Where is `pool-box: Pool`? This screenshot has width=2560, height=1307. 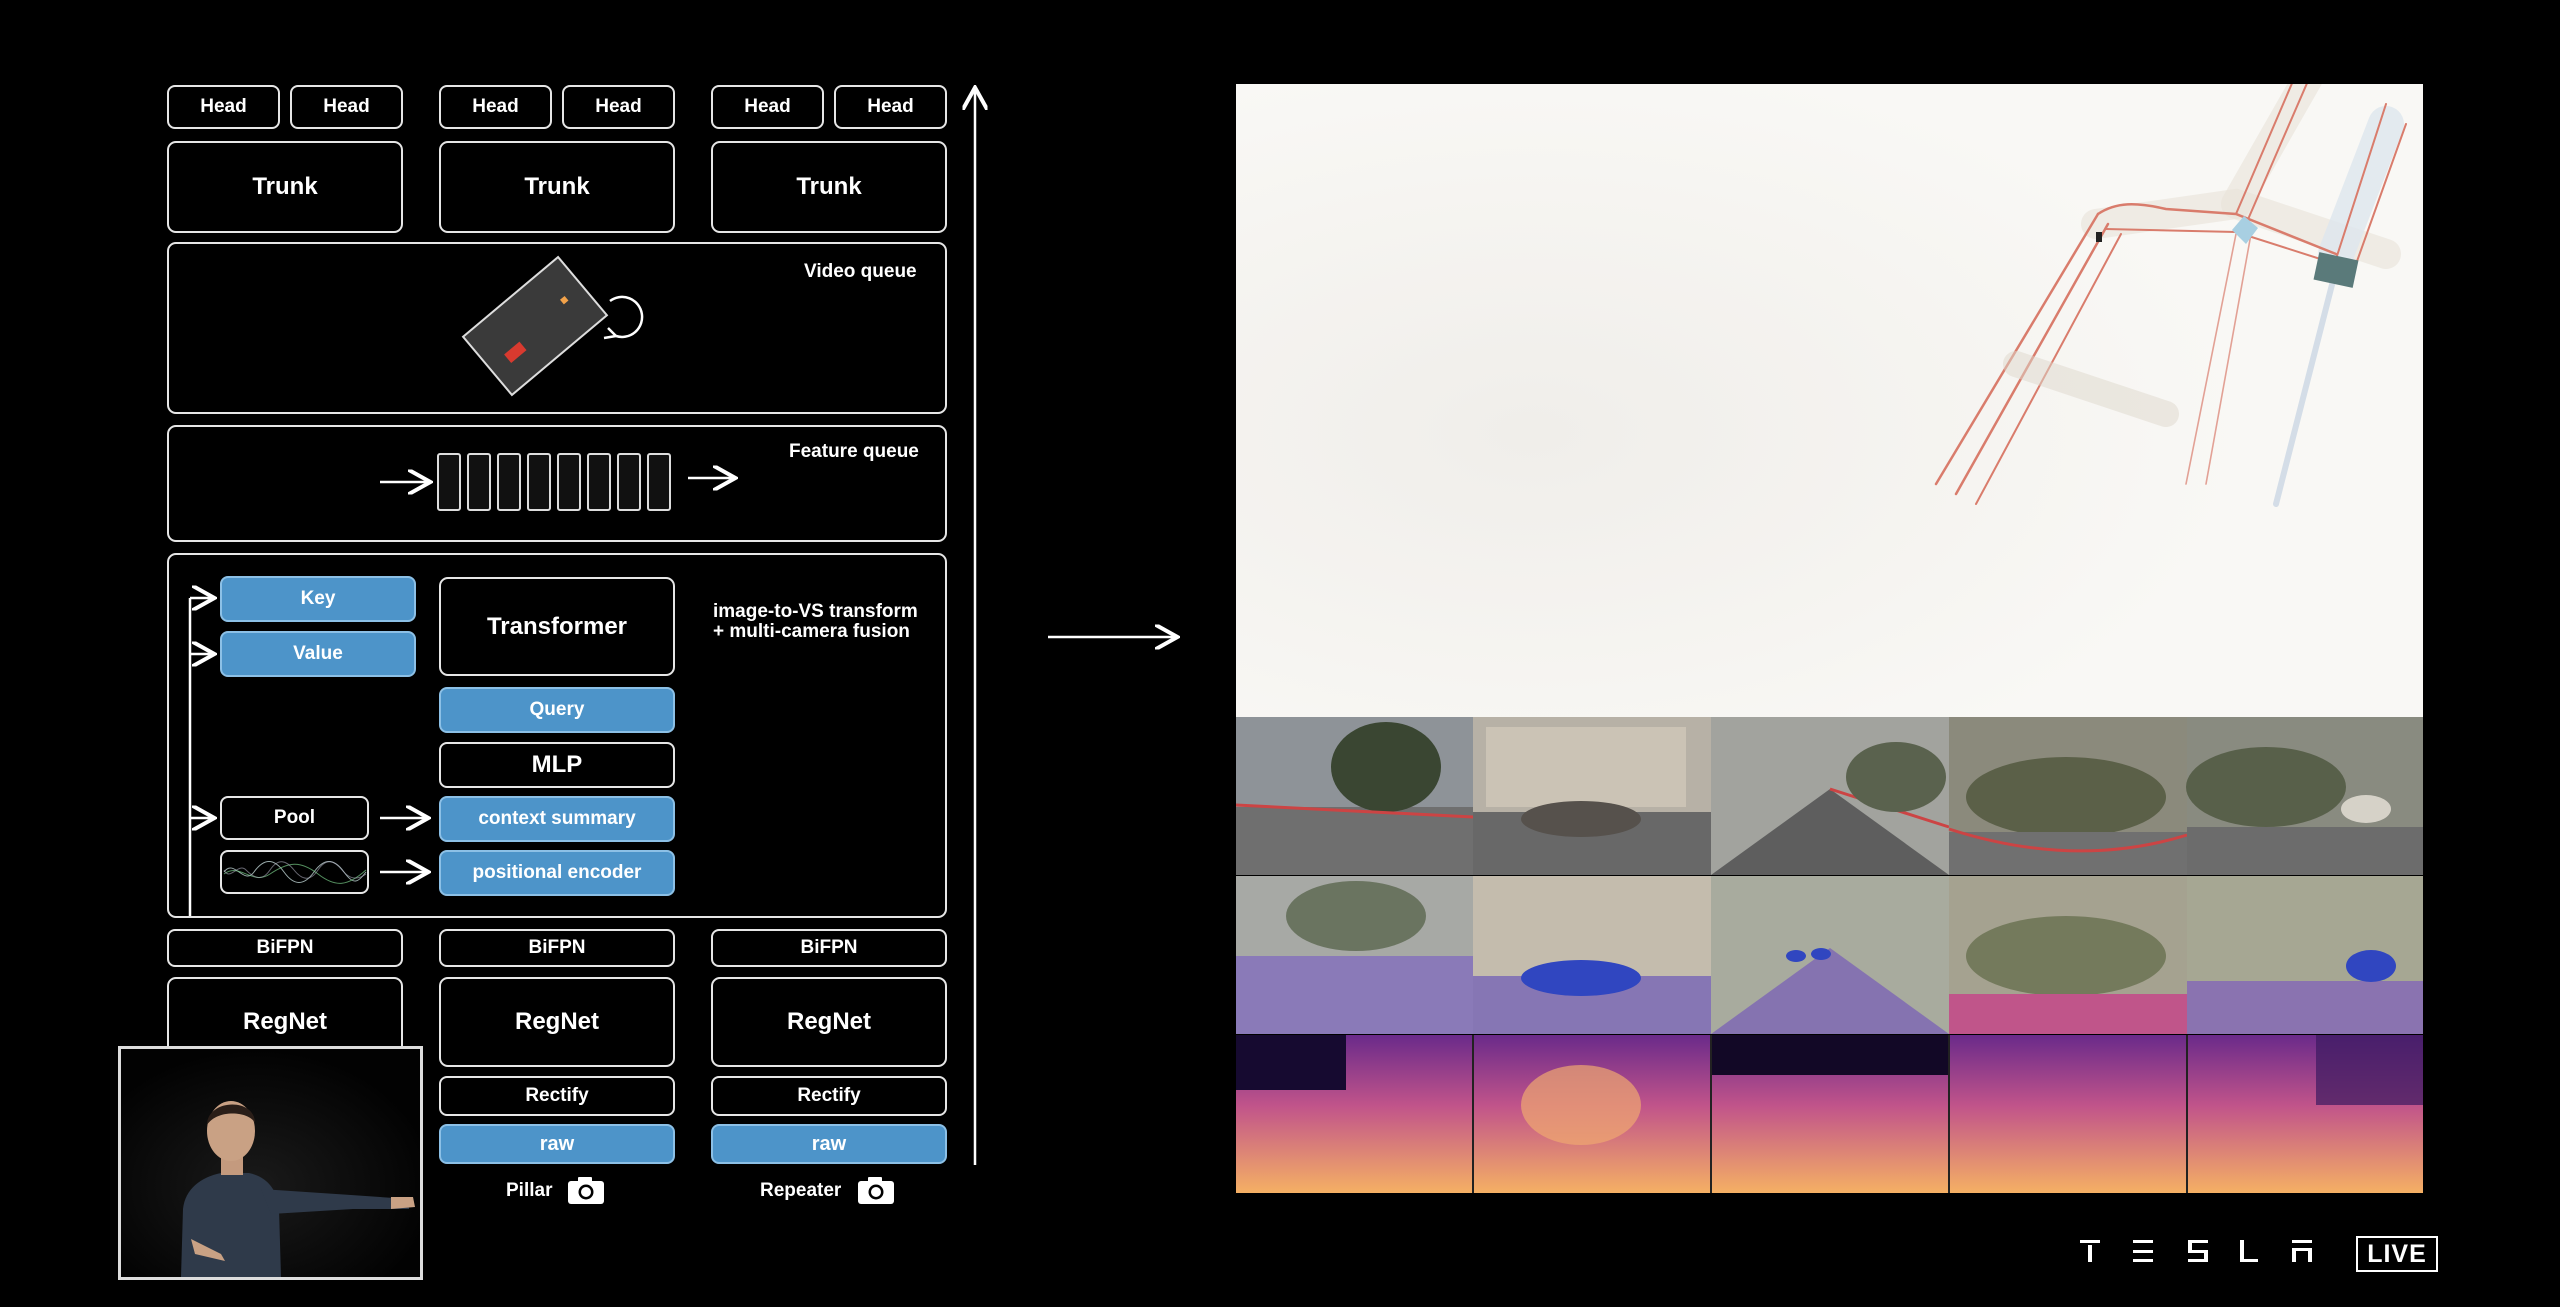 pool-box: Pool is located at coordinates (294, 818).